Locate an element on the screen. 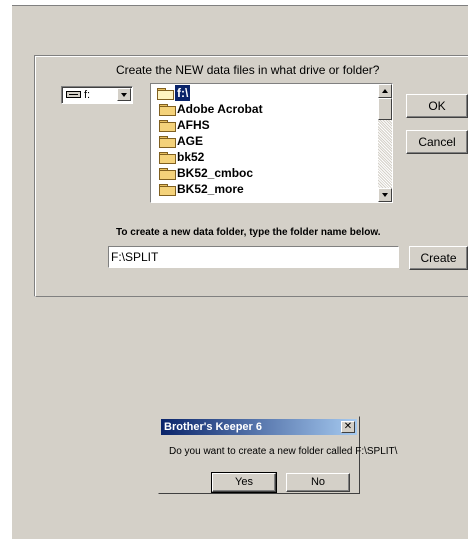 This screenshot has width=468, height=539. confirm-dialog-titlebar: Brother's Keeper 6 ✕ is located at coordinates (259, 427).